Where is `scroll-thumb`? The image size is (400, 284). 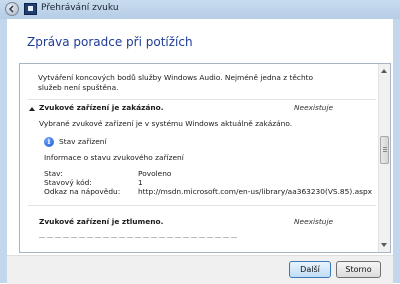 scroll-thumb is located at coordinates (384, 150).